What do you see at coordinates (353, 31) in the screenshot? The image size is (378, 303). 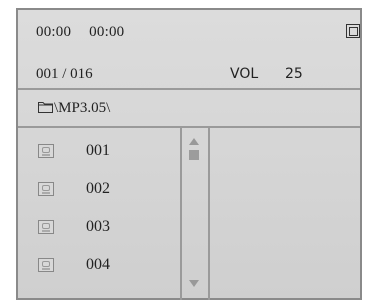 I see `stop-icon` at bounding box center [353, 31].